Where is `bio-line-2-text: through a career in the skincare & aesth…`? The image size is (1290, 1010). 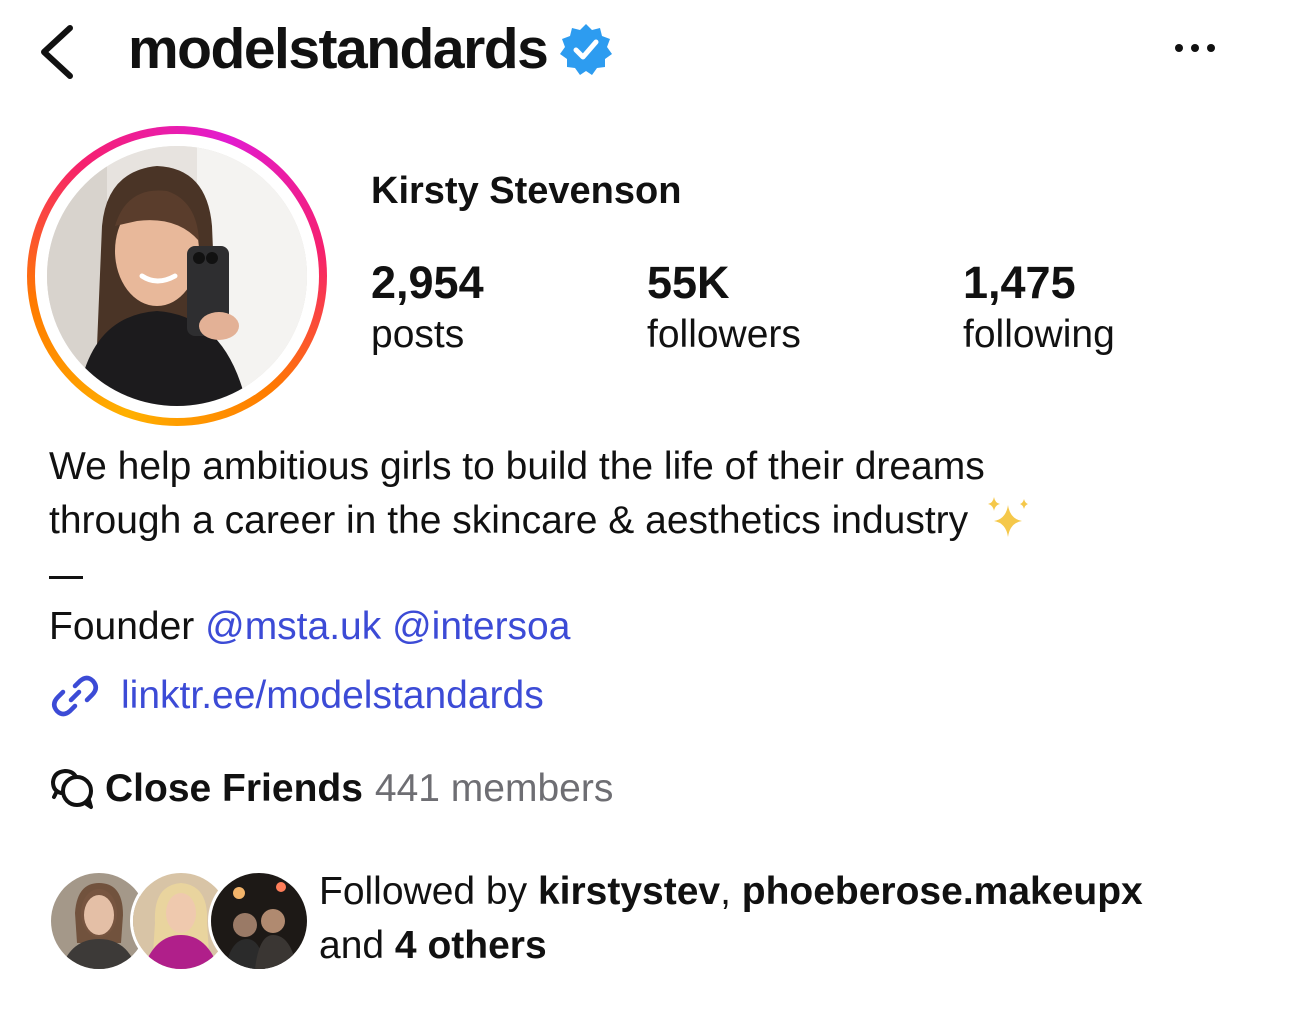 bio-line-2-text: through a career in the skincare & aesth… is located at coordinates (509, 520).